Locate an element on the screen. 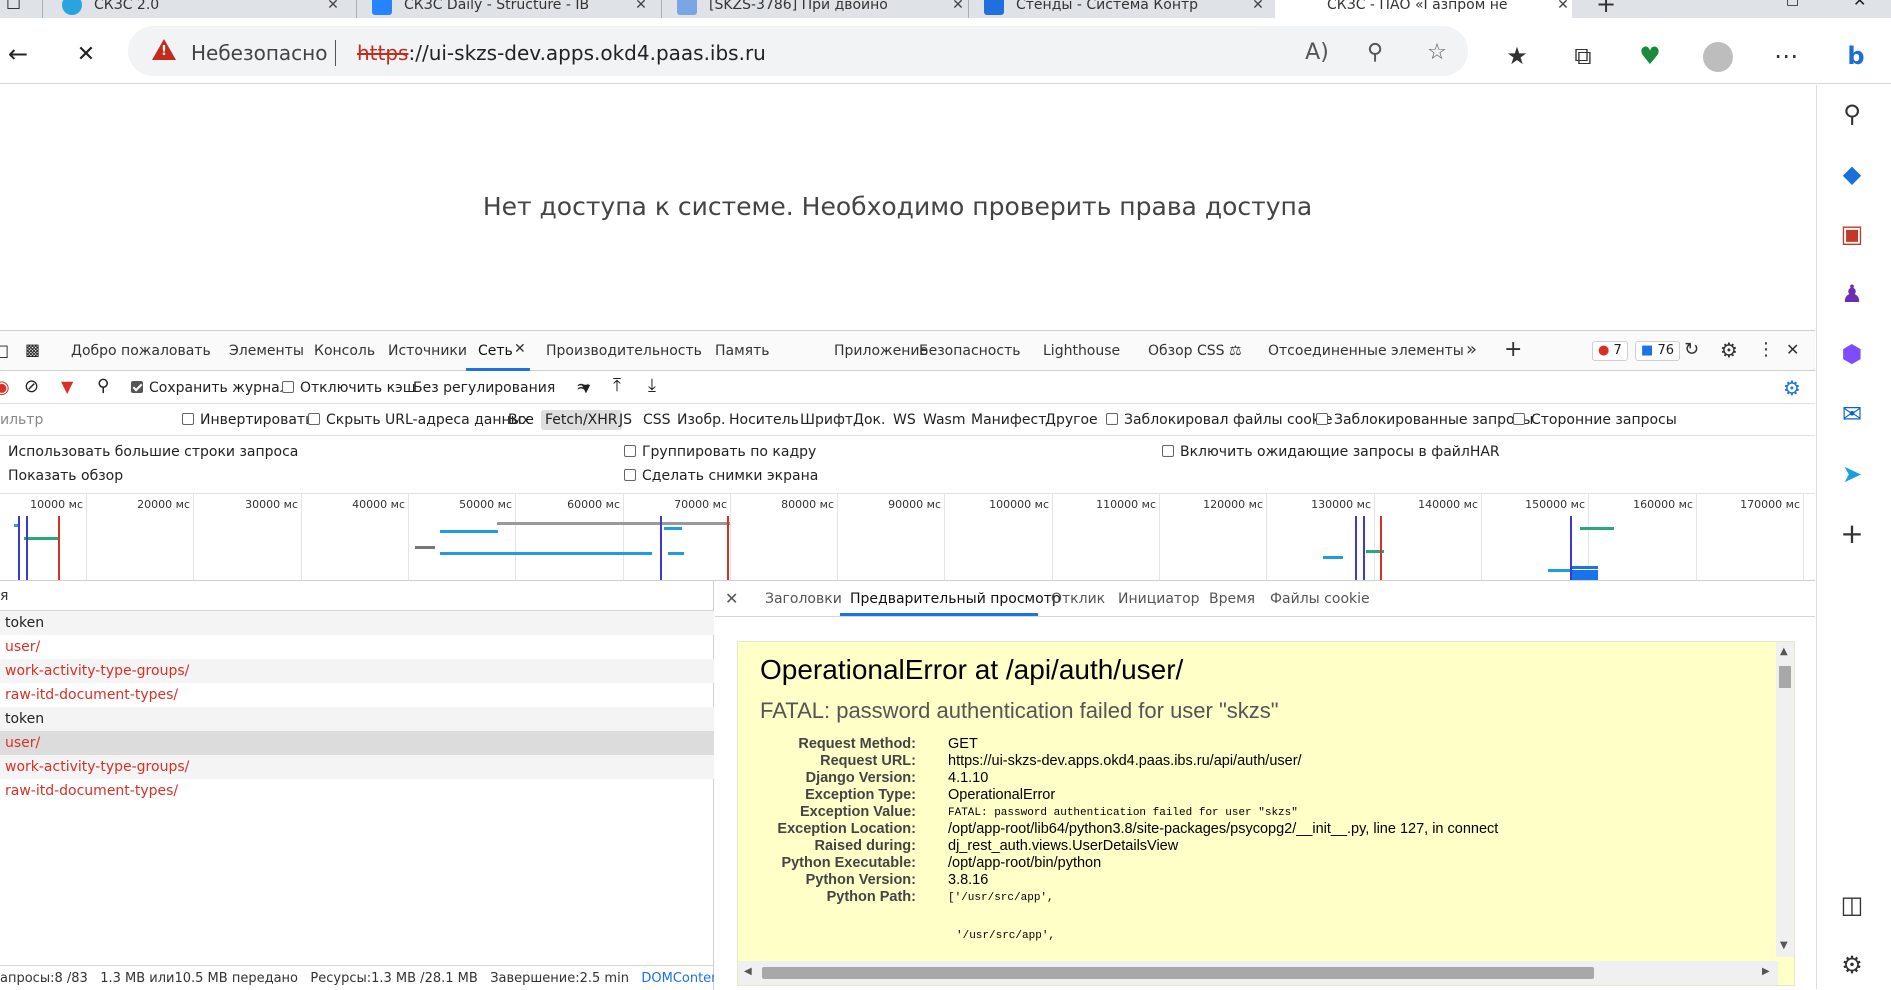 This screenshot has width=1891, height=990. tab-lighthouse: Lighthouse is located at coordinates (1081, 351).